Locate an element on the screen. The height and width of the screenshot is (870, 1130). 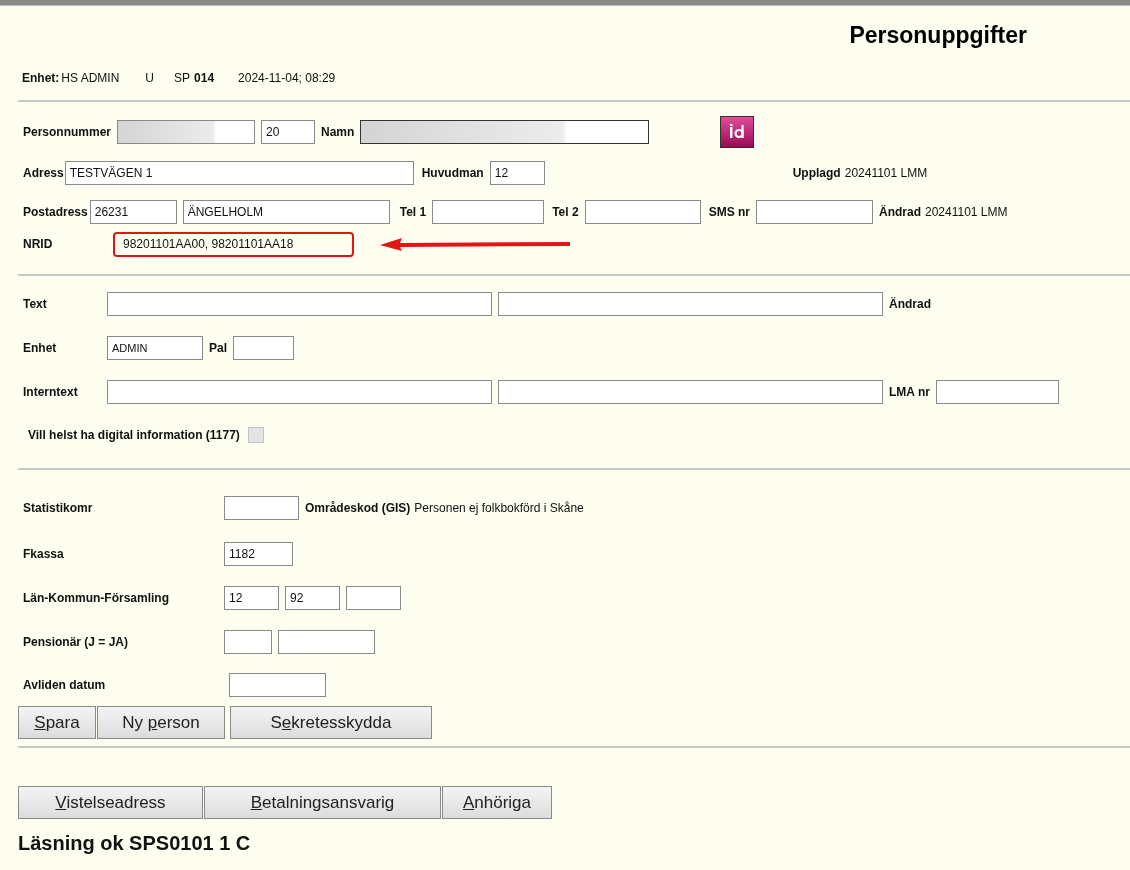
nav-button: Betalningsansvarig is located at coordinates (322, 802).